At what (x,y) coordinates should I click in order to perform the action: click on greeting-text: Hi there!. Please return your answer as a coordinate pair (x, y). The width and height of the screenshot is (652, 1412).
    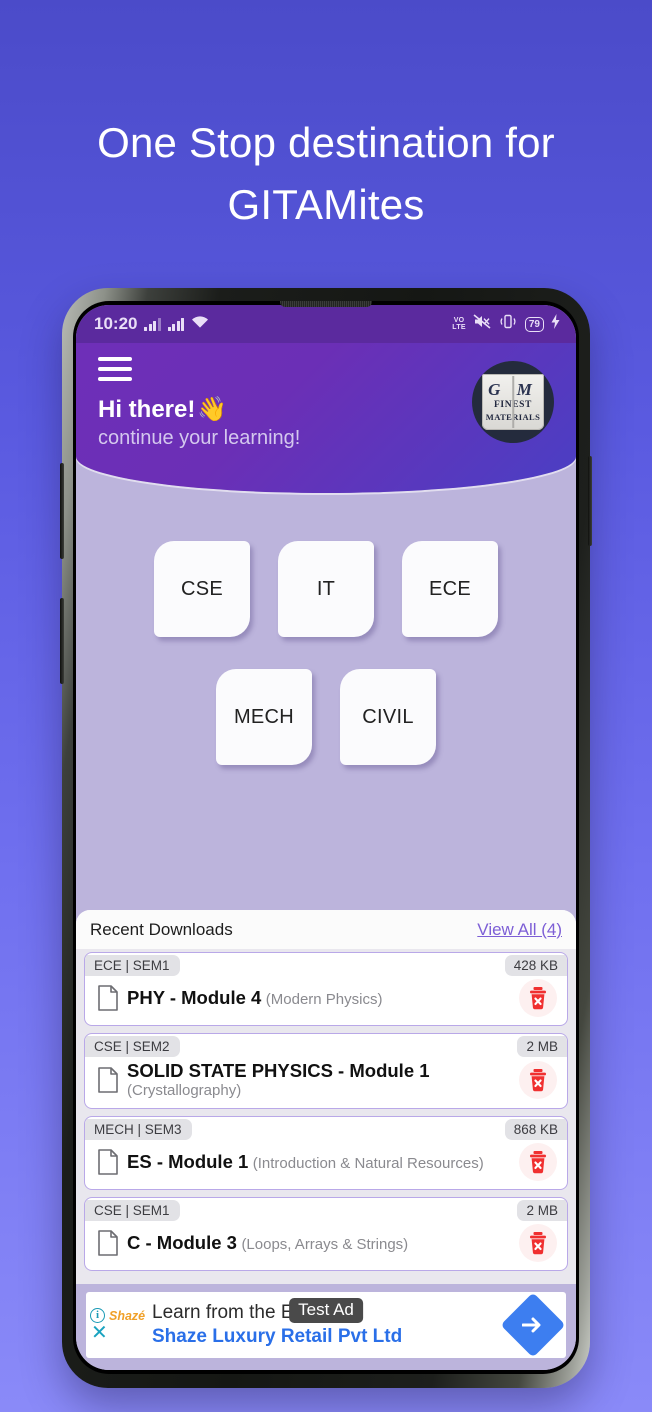
    Looking at the image, I should click on (147, 409).